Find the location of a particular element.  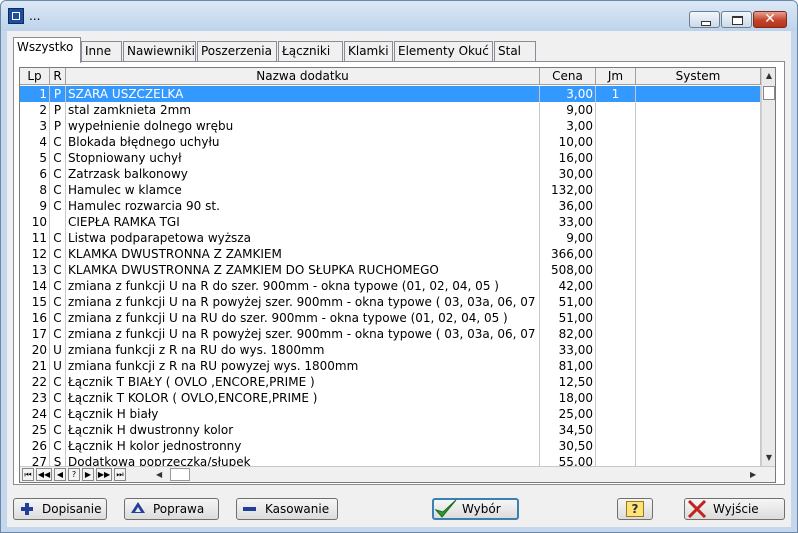

column-header-system: System is located at coordinates (698, 76).